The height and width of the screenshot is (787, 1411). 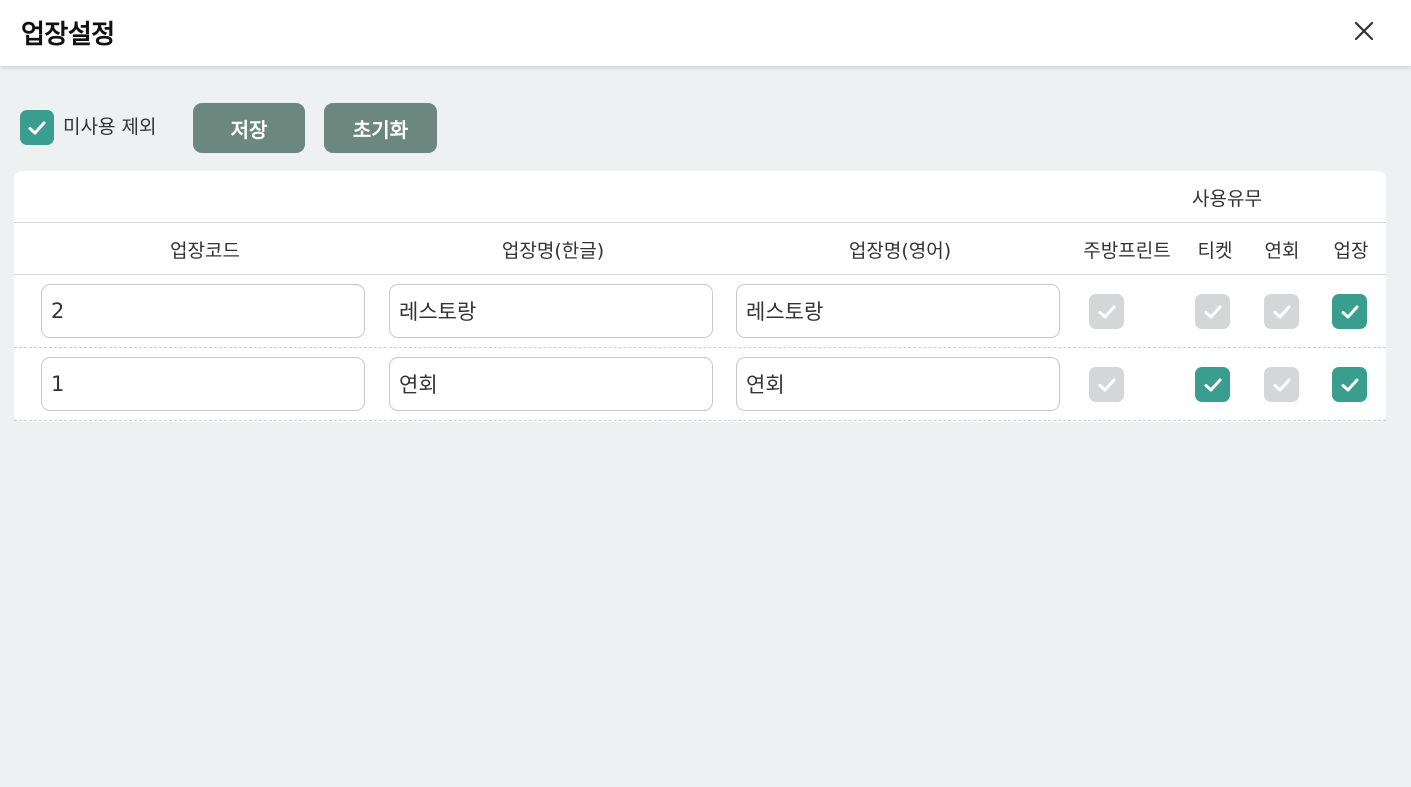 What do you see at coordinates (203, 311) in the screenshot?
I see `venue-code-input: 2` at bounding box center [203, 311].